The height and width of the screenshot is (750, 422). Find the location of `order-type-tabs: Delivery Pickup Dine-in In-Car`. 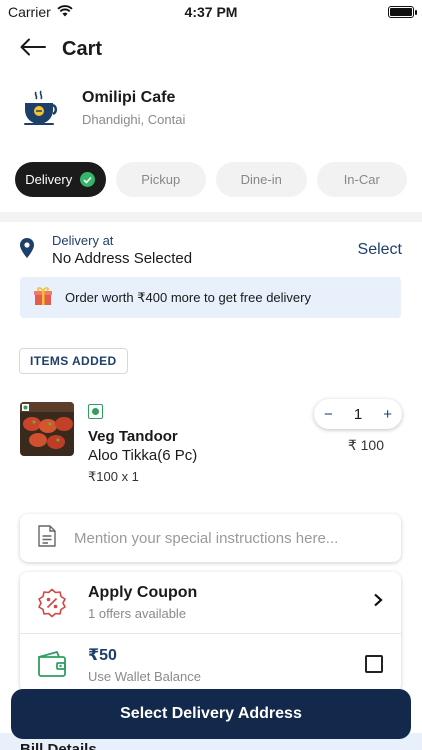

order-type-tabs: Delivery Pickup Dine-in In-Car is located at coordinates (211, 179).